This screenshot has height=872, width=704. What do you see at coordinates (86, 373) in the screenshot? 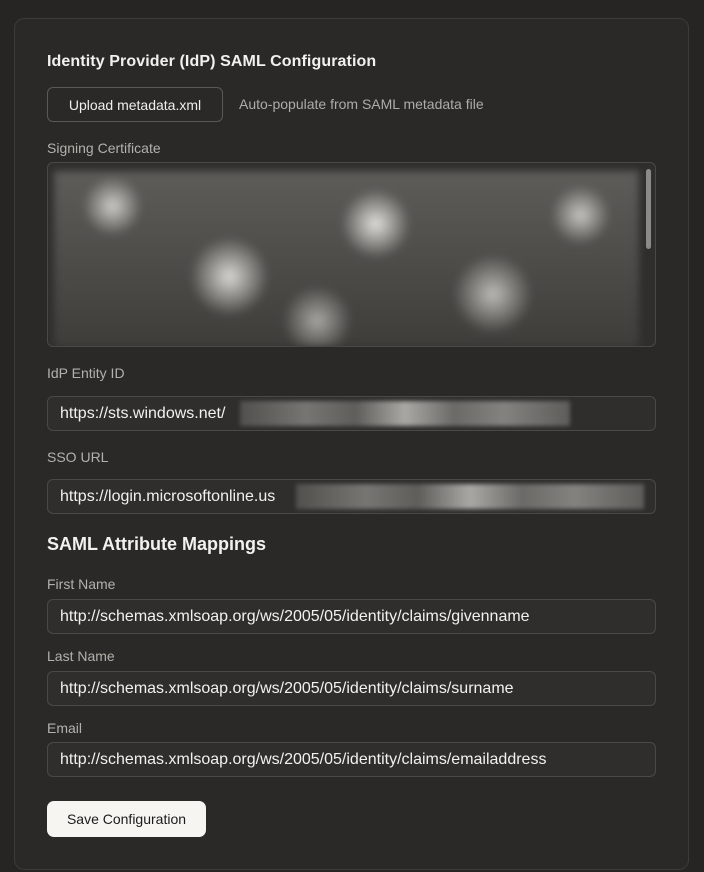
I see `entity-id-label: IdP Entity ID` at bounding box center [86, 373].